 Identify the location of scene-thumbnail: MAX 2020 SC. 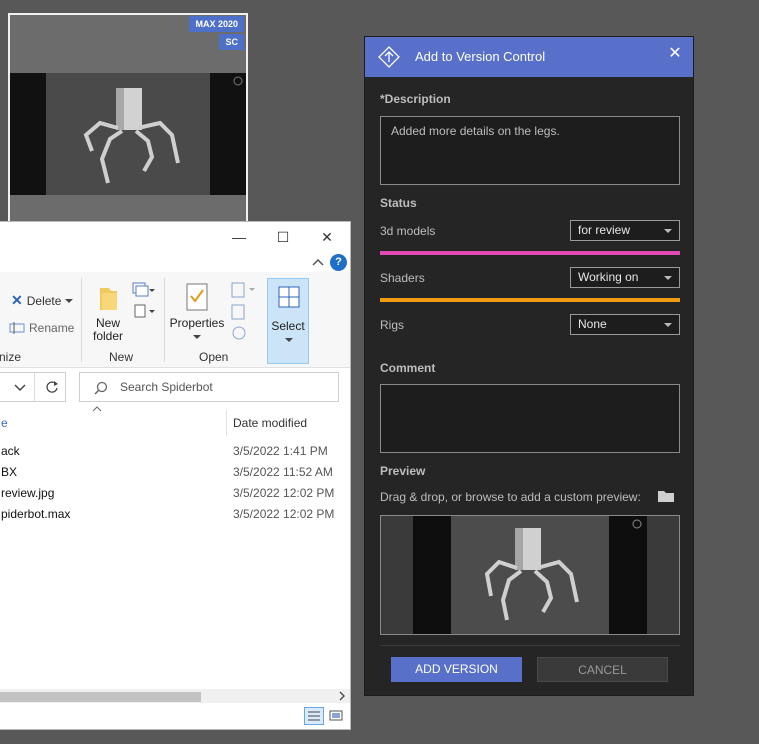
(128, 119).